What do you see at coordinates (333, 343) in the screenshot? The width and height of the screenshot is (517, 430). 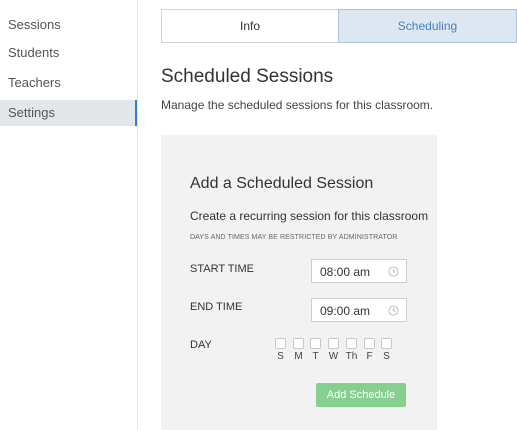 I see `day-checkbox-wednesday` at bounding box center [333, 343].